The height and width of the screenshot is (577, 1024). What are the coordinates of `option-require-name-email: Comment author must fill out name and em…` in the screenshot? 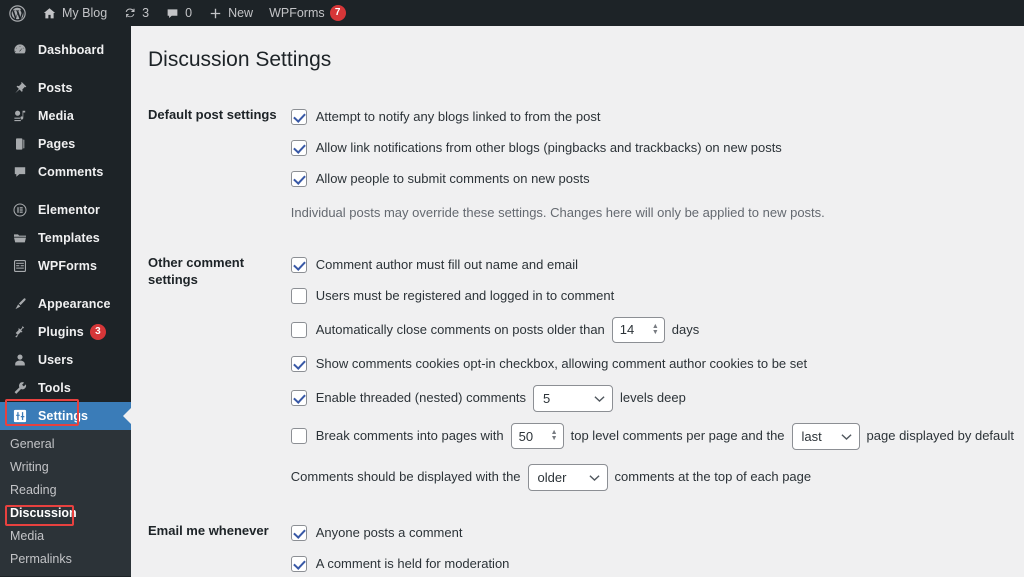 It's located at (652, 265).